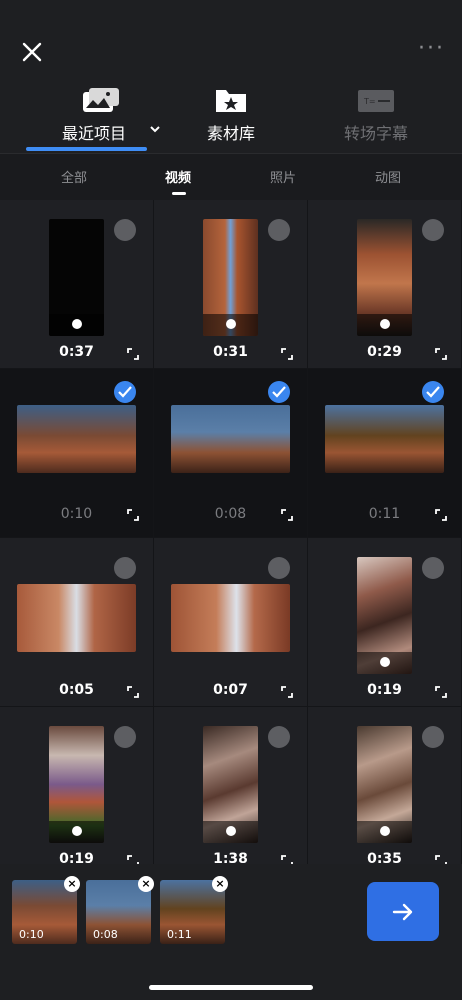 This screenshot has width=462, height=1000. Describe the element at coordinates (74, 176) in the screenshot. I see `filter-all: 全部` at that location.